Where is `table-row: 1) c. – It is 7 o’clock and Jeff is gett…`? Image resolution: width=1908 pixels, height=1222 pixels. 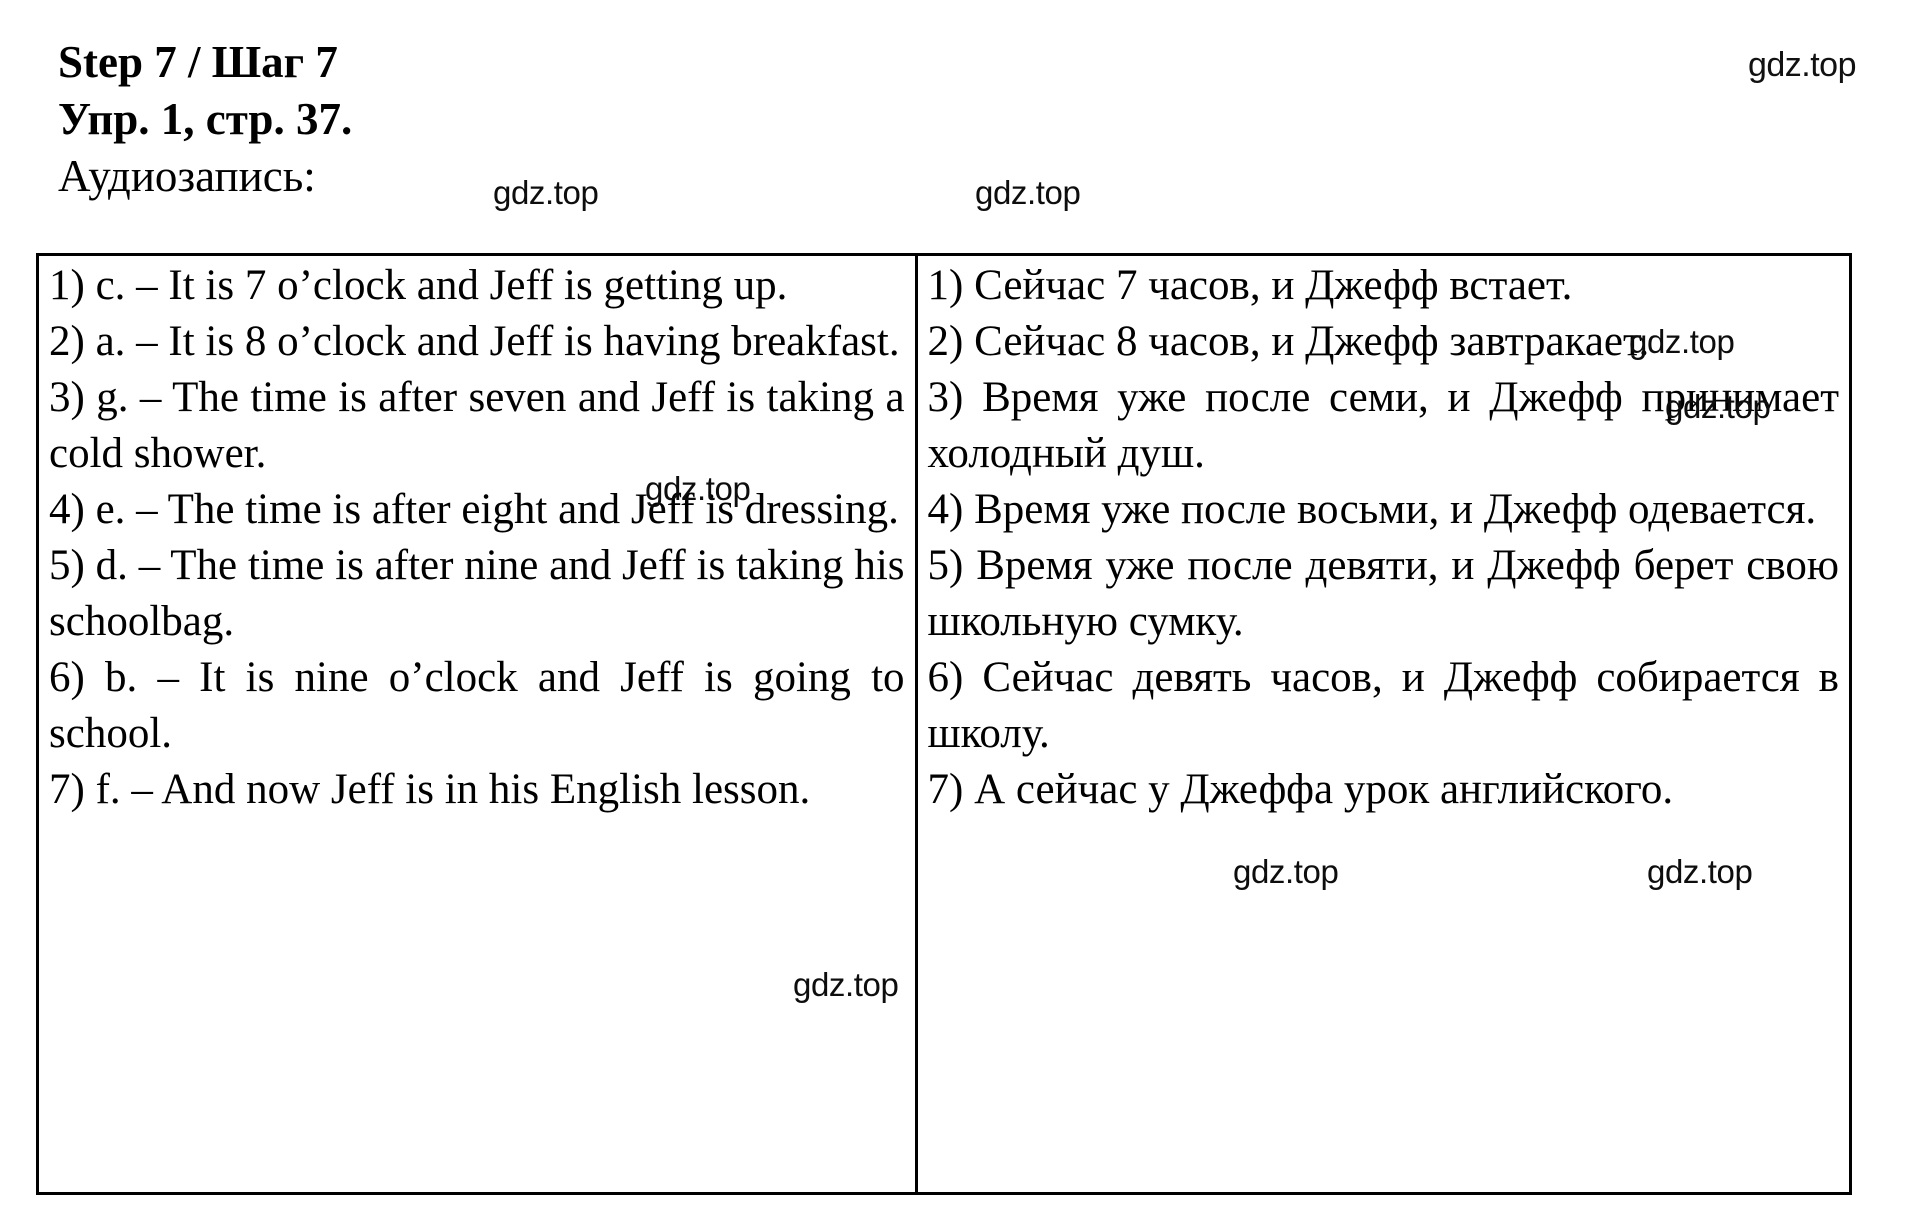 table-row: 1) c. – It is 7 o’clock and Jeff is gett… is located at coordinates (418, 285).